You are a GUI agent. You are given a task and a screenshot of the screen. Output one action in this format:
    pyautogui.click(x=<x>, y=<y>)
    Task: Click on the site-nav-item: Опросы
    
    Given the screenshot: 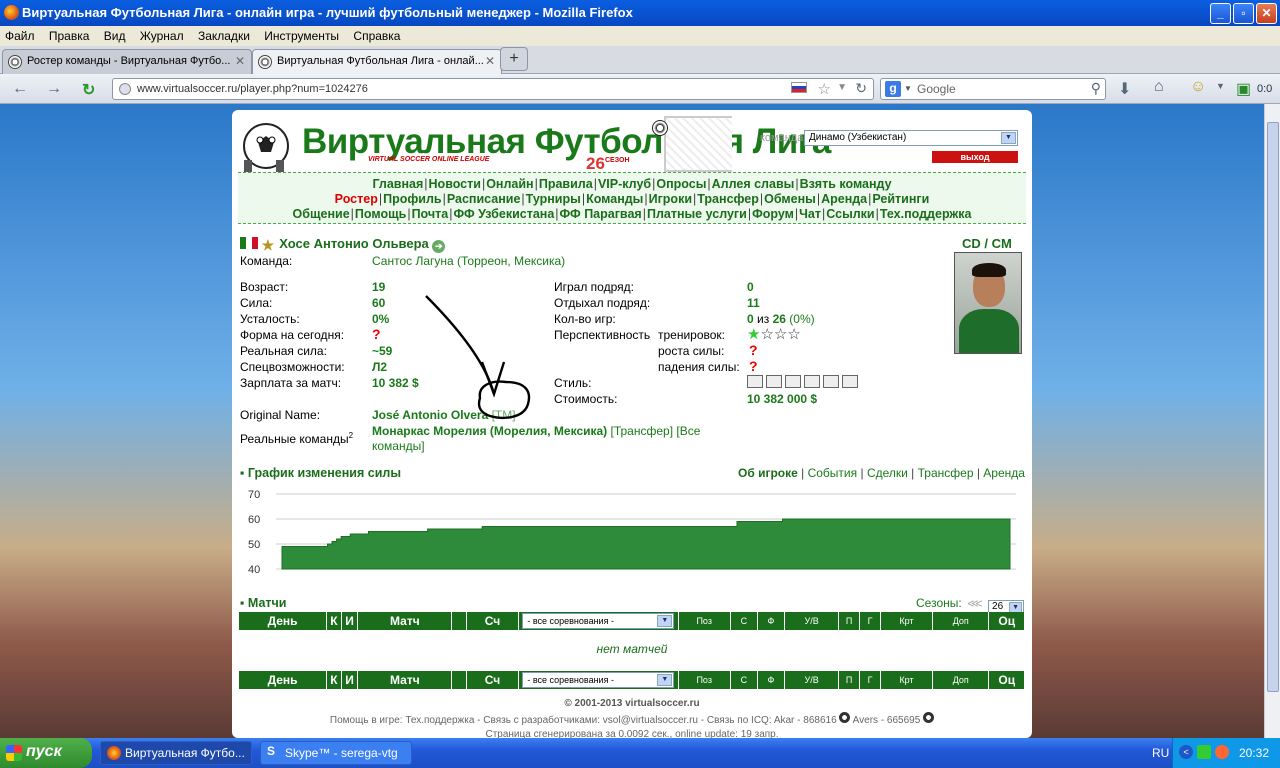 What is the action you would take?
    pyautogui.click(x=681, y=184)
    